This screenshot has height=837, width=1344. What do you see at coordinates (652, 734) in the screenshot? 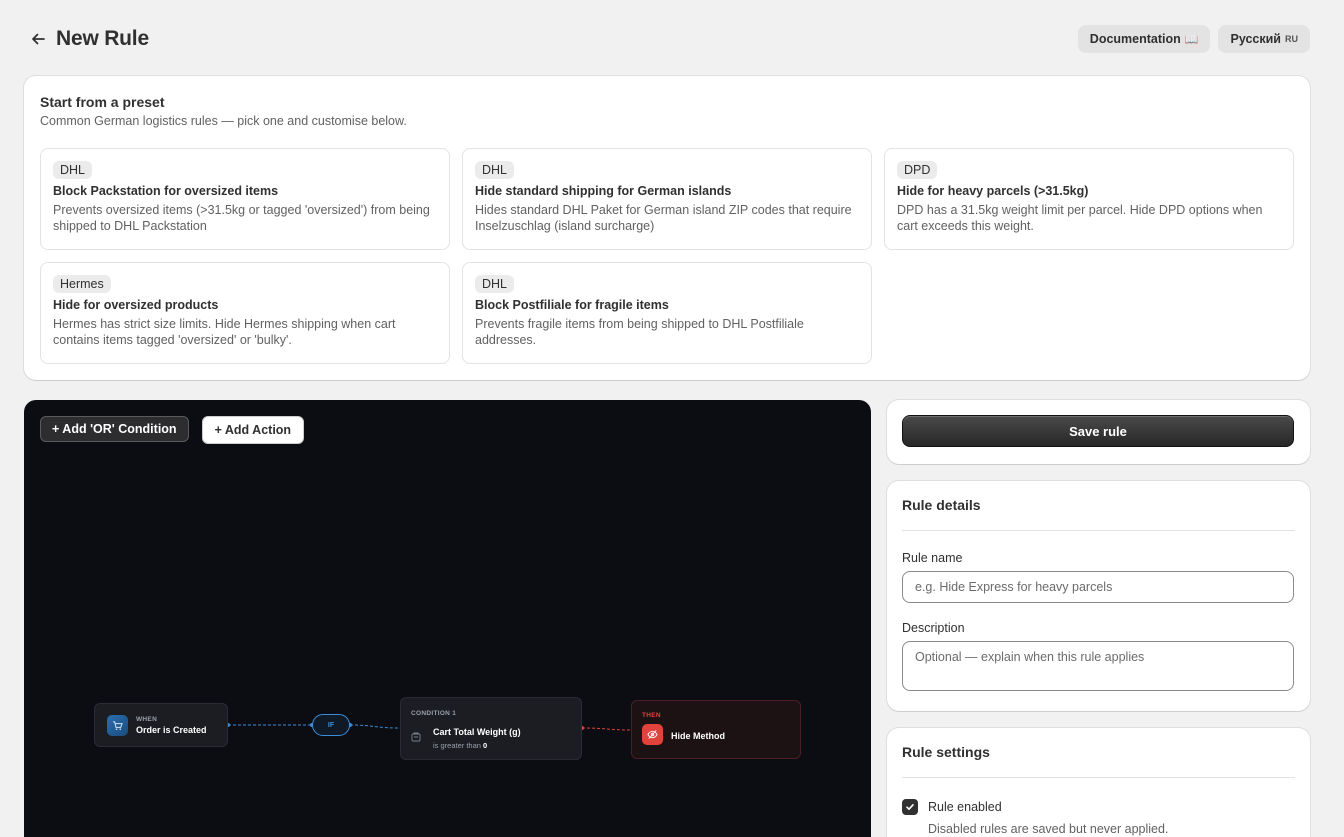
I see `eye-off-icon` at bounding box center [652, 734].